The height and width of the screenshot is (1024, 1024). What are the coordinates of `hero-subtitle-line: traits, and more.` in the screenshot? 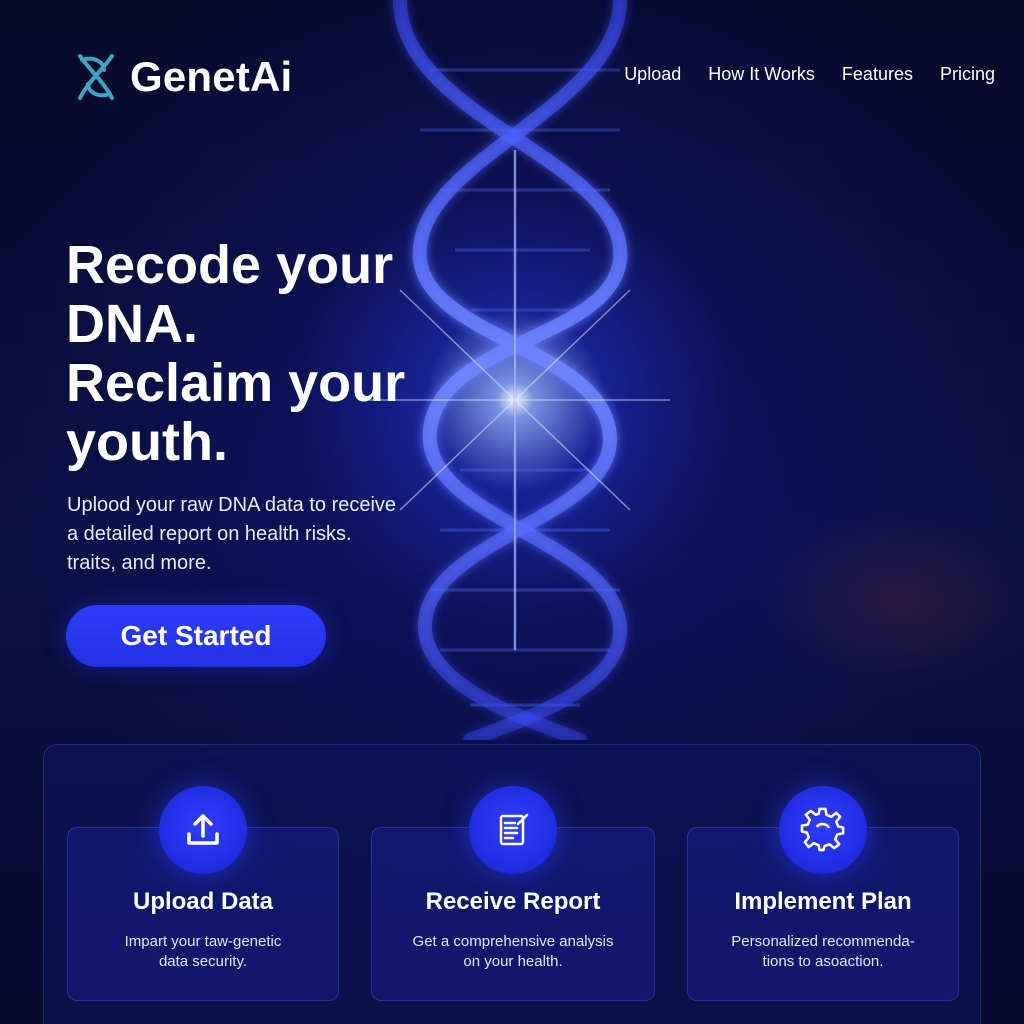 It's located at (139, 563).